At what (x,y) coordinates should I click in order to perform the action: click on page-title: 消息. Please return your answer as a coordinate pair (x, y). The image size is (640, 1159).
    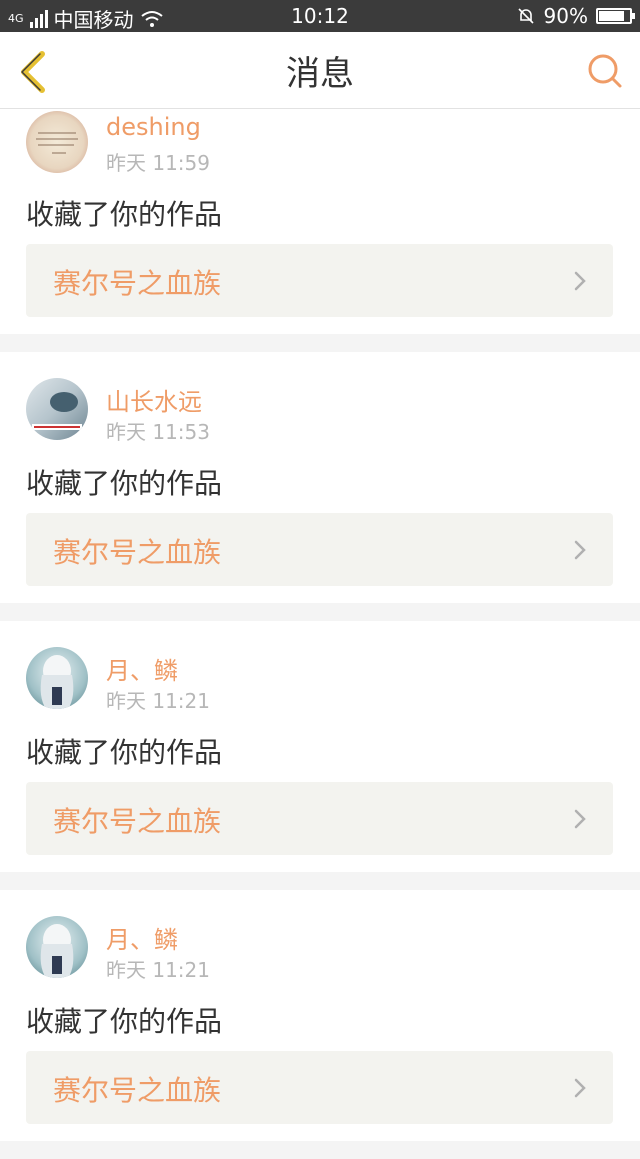
    Looking at the image, I should click on (320, 74).